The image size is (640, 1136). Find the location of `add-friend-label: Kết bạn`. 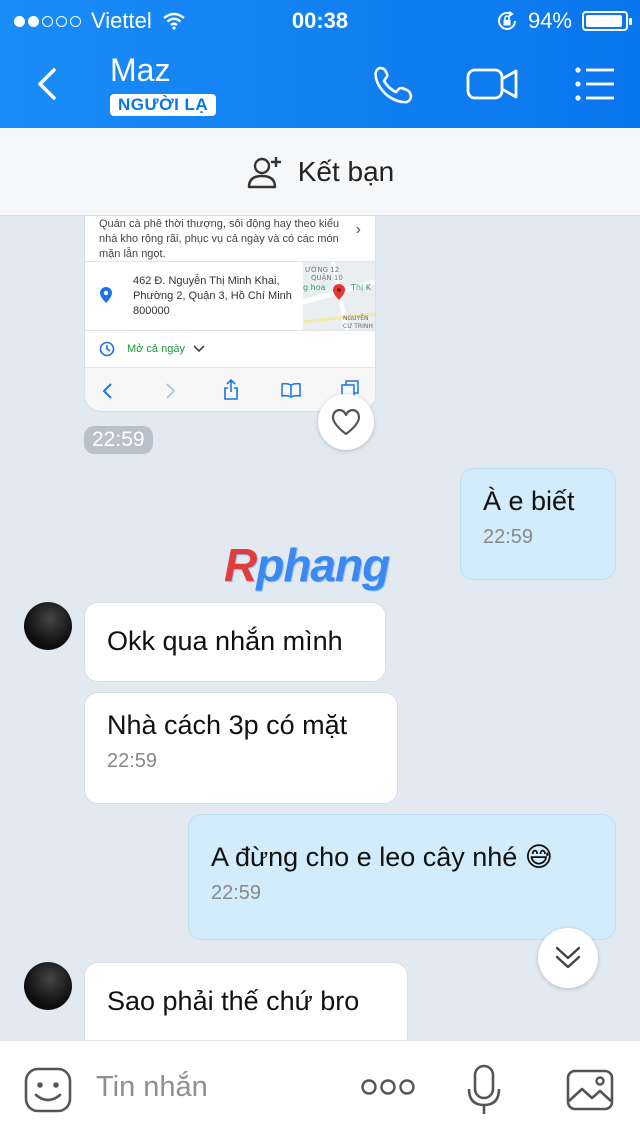

add-friend-label: Kết bạn is located at coordinates (346, 171).